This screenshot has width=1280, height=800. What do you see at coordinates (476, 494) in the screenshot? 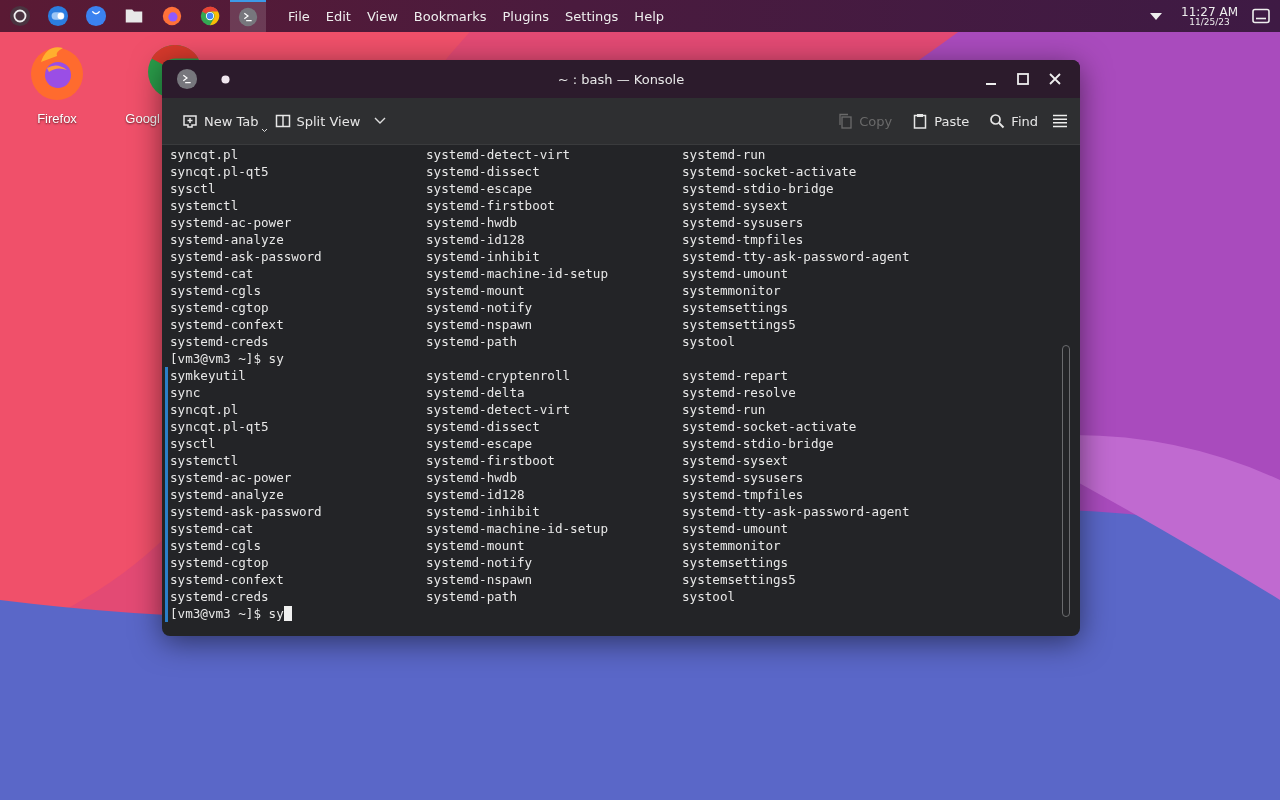
I see `terminal-text: systemd-id128` at bounding box center [476, 494].